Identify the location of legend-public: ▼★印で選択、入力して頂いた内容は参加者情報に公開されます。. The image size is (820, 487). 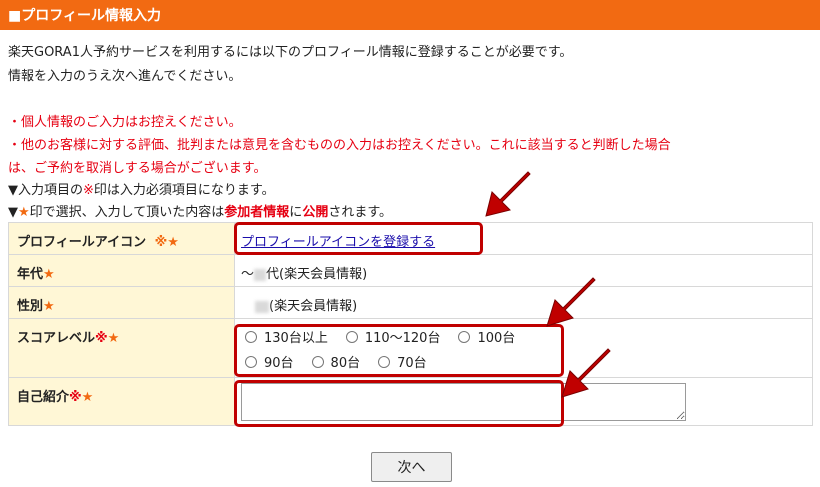
(200, 210).